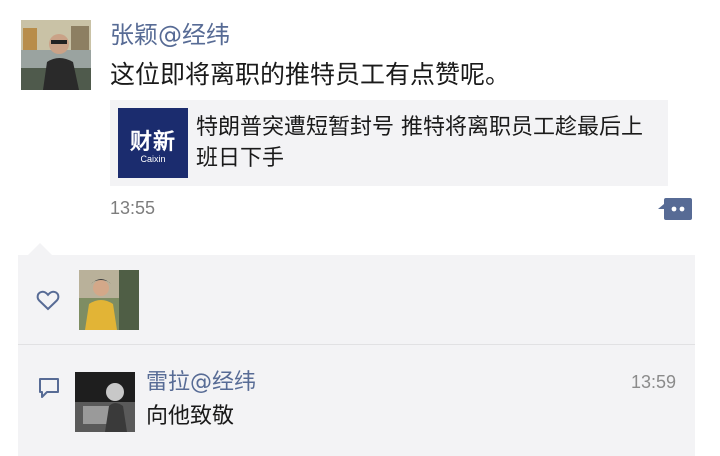  I want to click on heart-outline-icon, so click(48, 300).